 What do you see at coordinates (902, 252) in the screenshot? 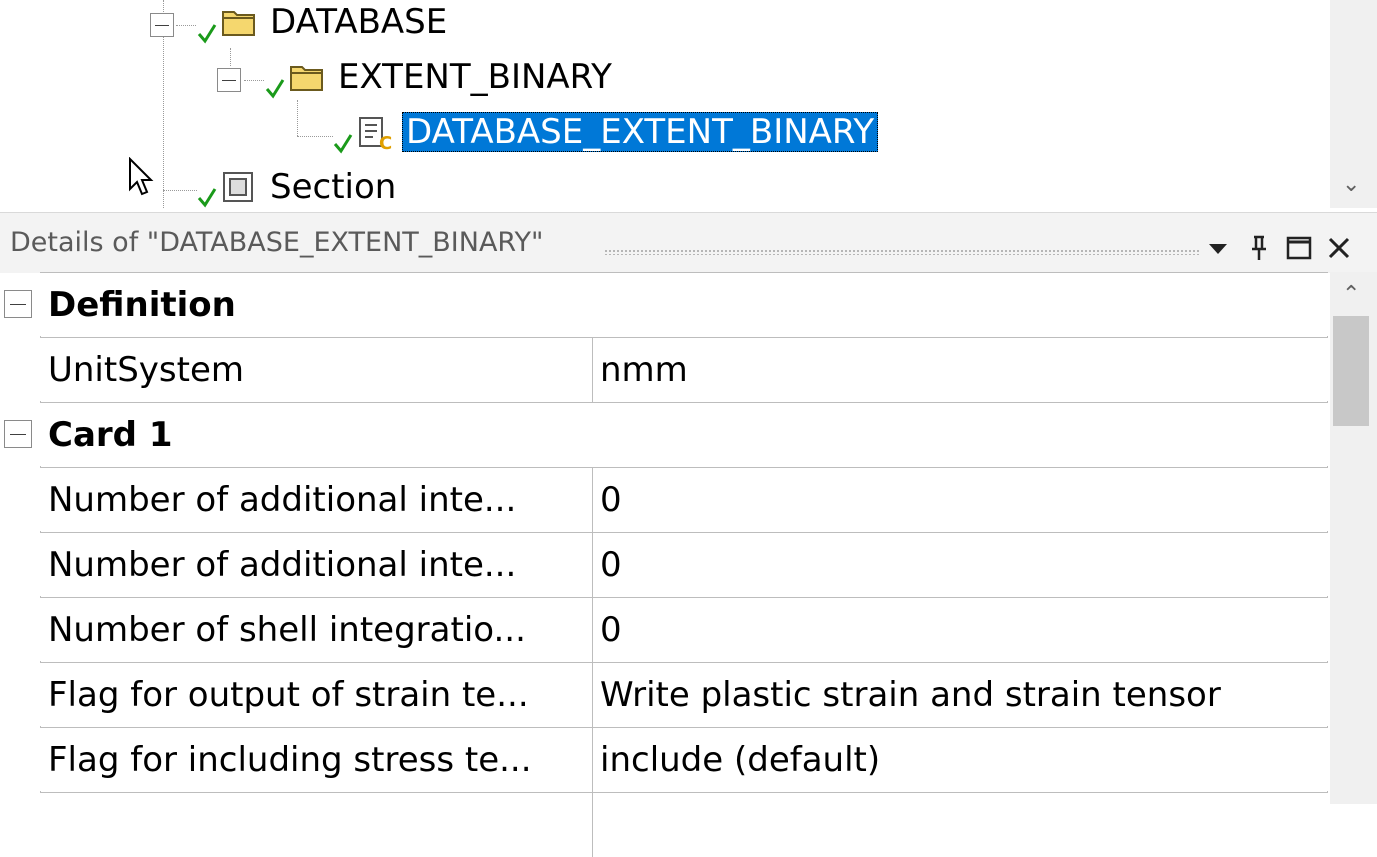
I see `drag-grip` at bounding box center [902, 252].